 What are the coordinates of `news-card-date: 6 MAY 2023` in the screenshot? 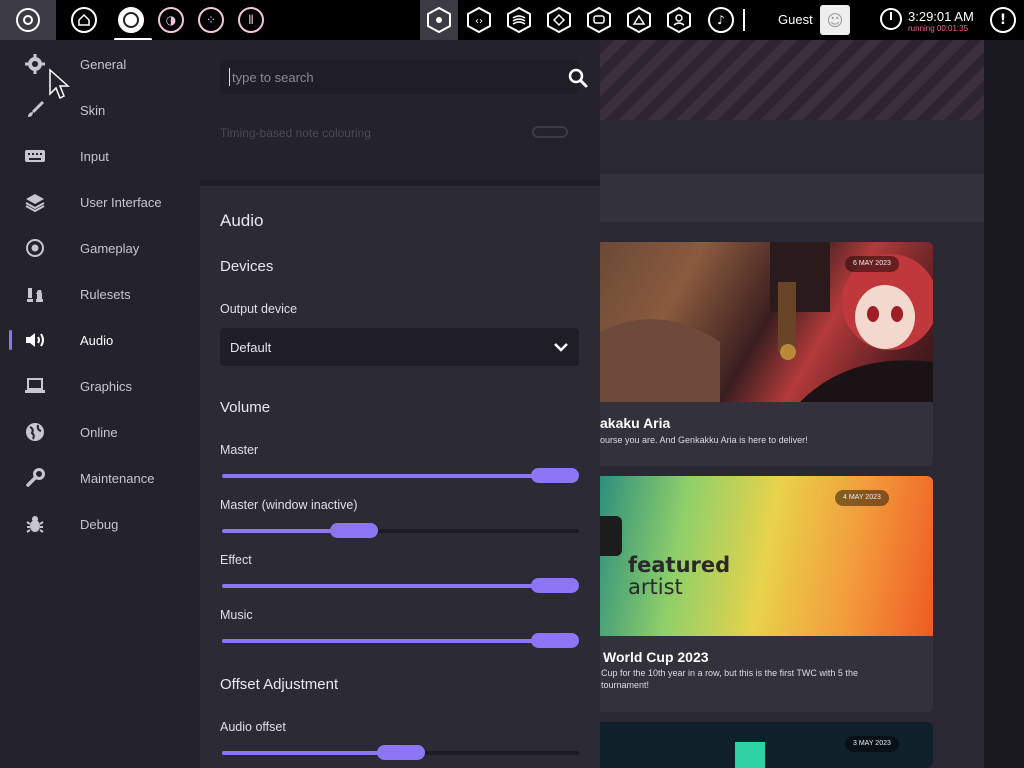 It's located at (872, 264).